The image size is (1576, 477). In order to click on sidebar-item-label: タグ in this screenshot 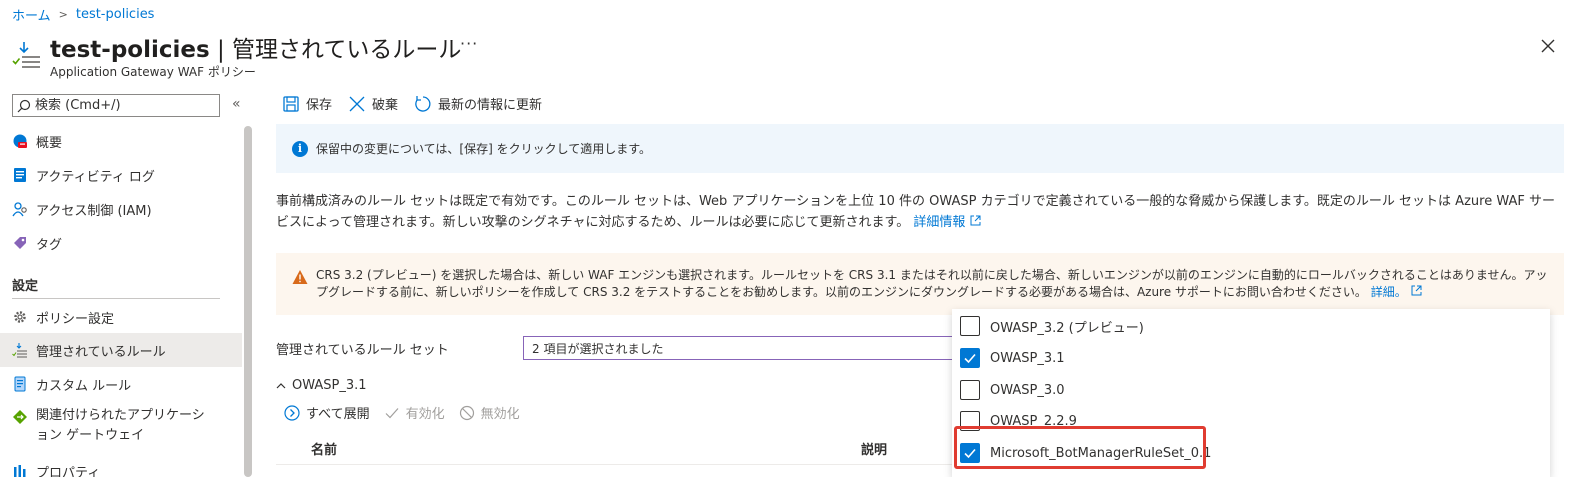, I will do `click(49, 245)`.